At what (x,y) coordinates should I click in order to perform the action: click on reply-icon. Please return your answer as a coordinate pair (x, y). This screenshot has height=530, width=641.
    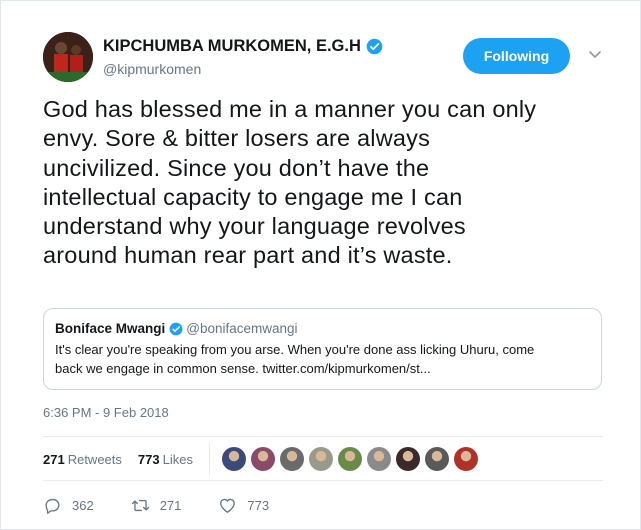
    Looking at the image, I should click on (52, 506).